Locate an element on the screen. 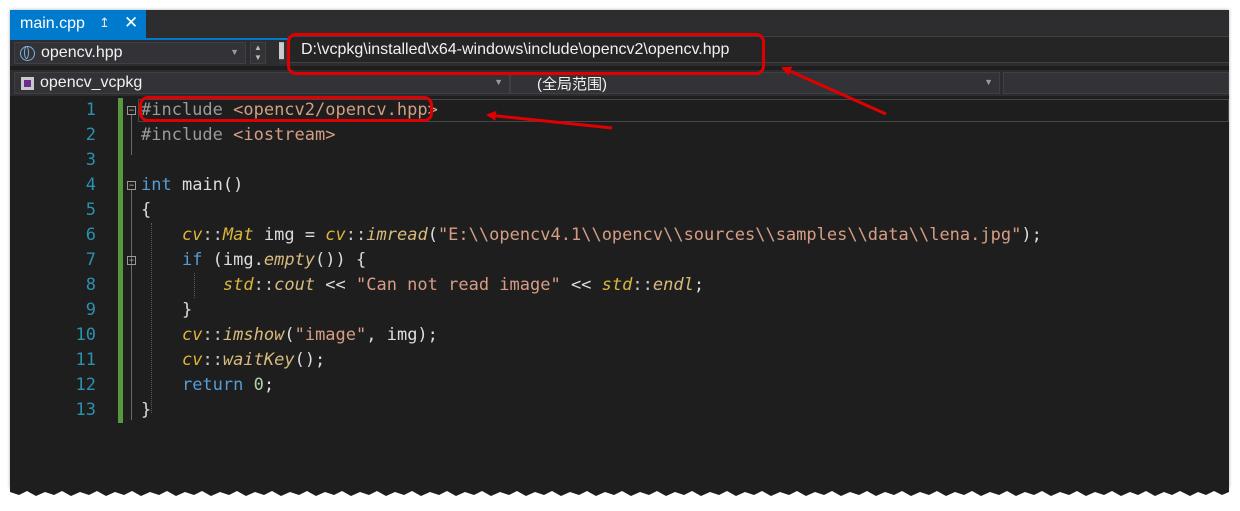  torn-edge is located at coordinates (619, 491).